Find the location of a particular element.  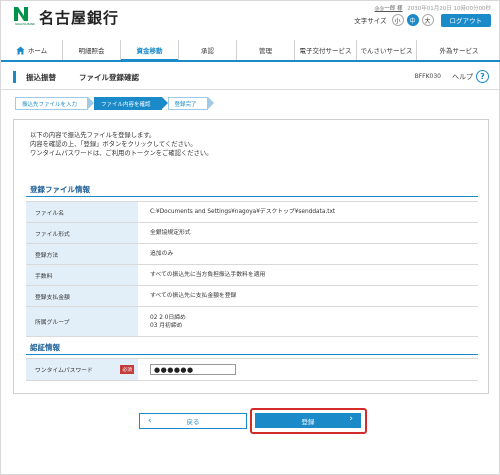

font-size-small-button: 小 is located at coordinates (397, 20).